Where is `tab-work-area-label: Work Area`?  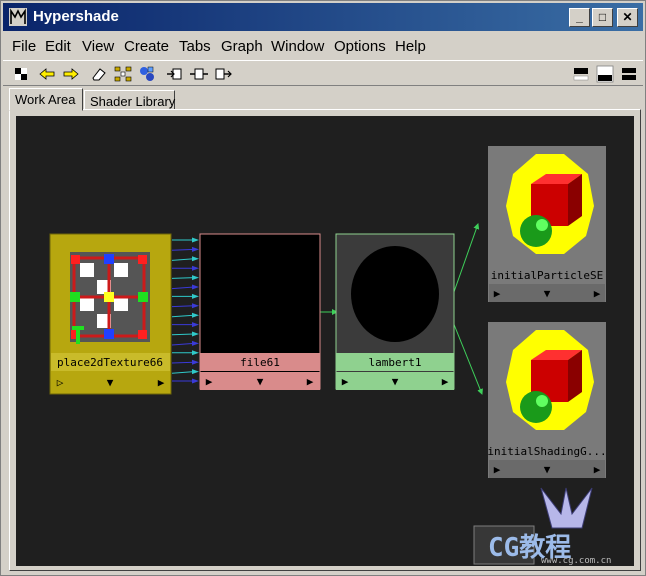
tab-work-area-label: Work Area is located at coordinates (45, 99).